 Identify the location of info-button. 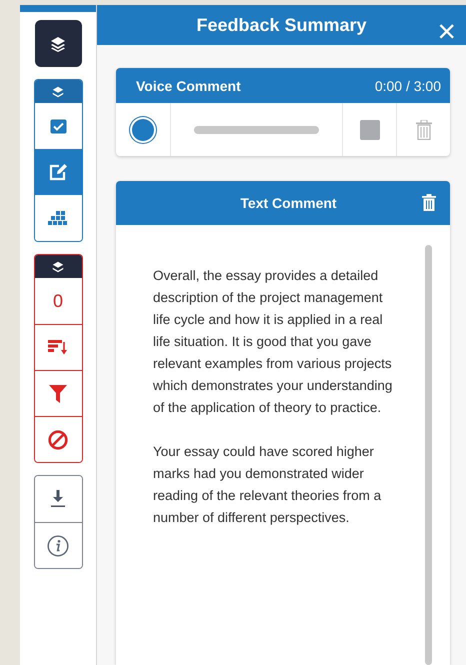
(58, 545).